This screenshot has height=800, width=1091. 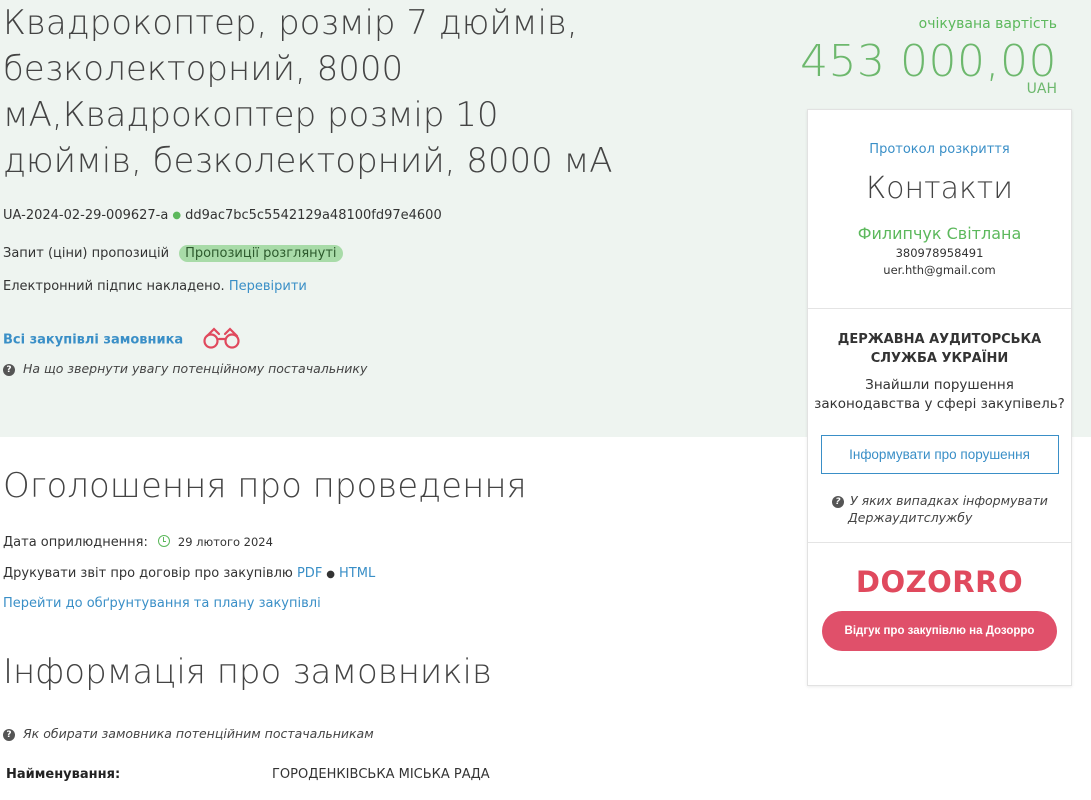 I want to click on contact-name: Филипчук Світлана, so click(x=939, y=233).